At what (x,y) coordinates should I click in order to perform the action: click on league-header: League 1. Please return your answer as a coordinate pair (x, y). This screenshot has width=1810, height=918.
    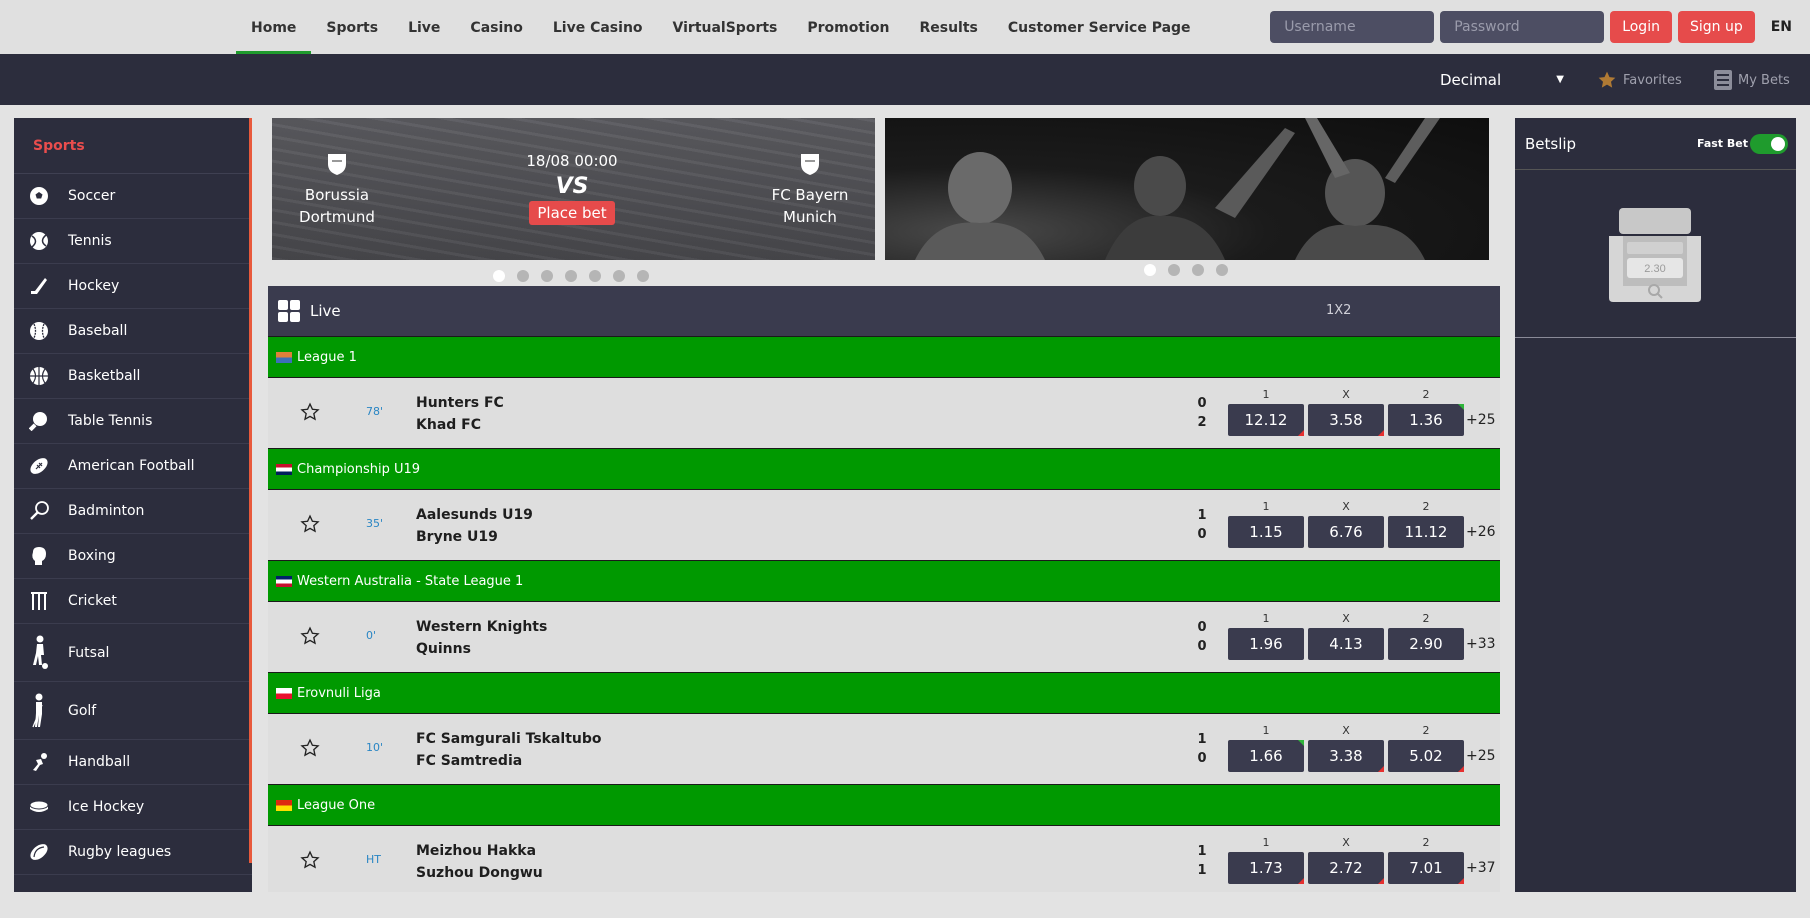
    Looking at the image, I should click on (884, 357).